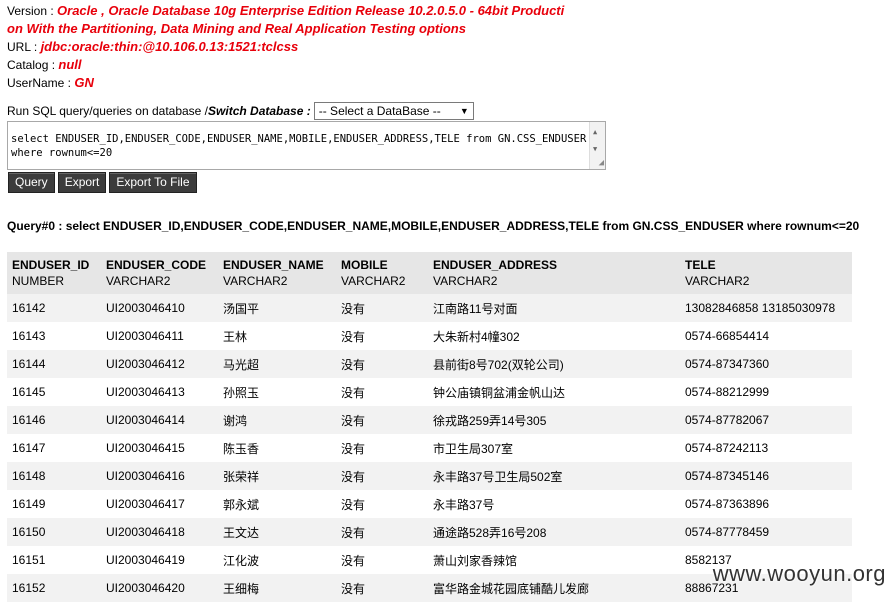  Describe the element at coordinates (601, 163) in the screenshot. I see `resize-grip-icon: ◢` at that location.